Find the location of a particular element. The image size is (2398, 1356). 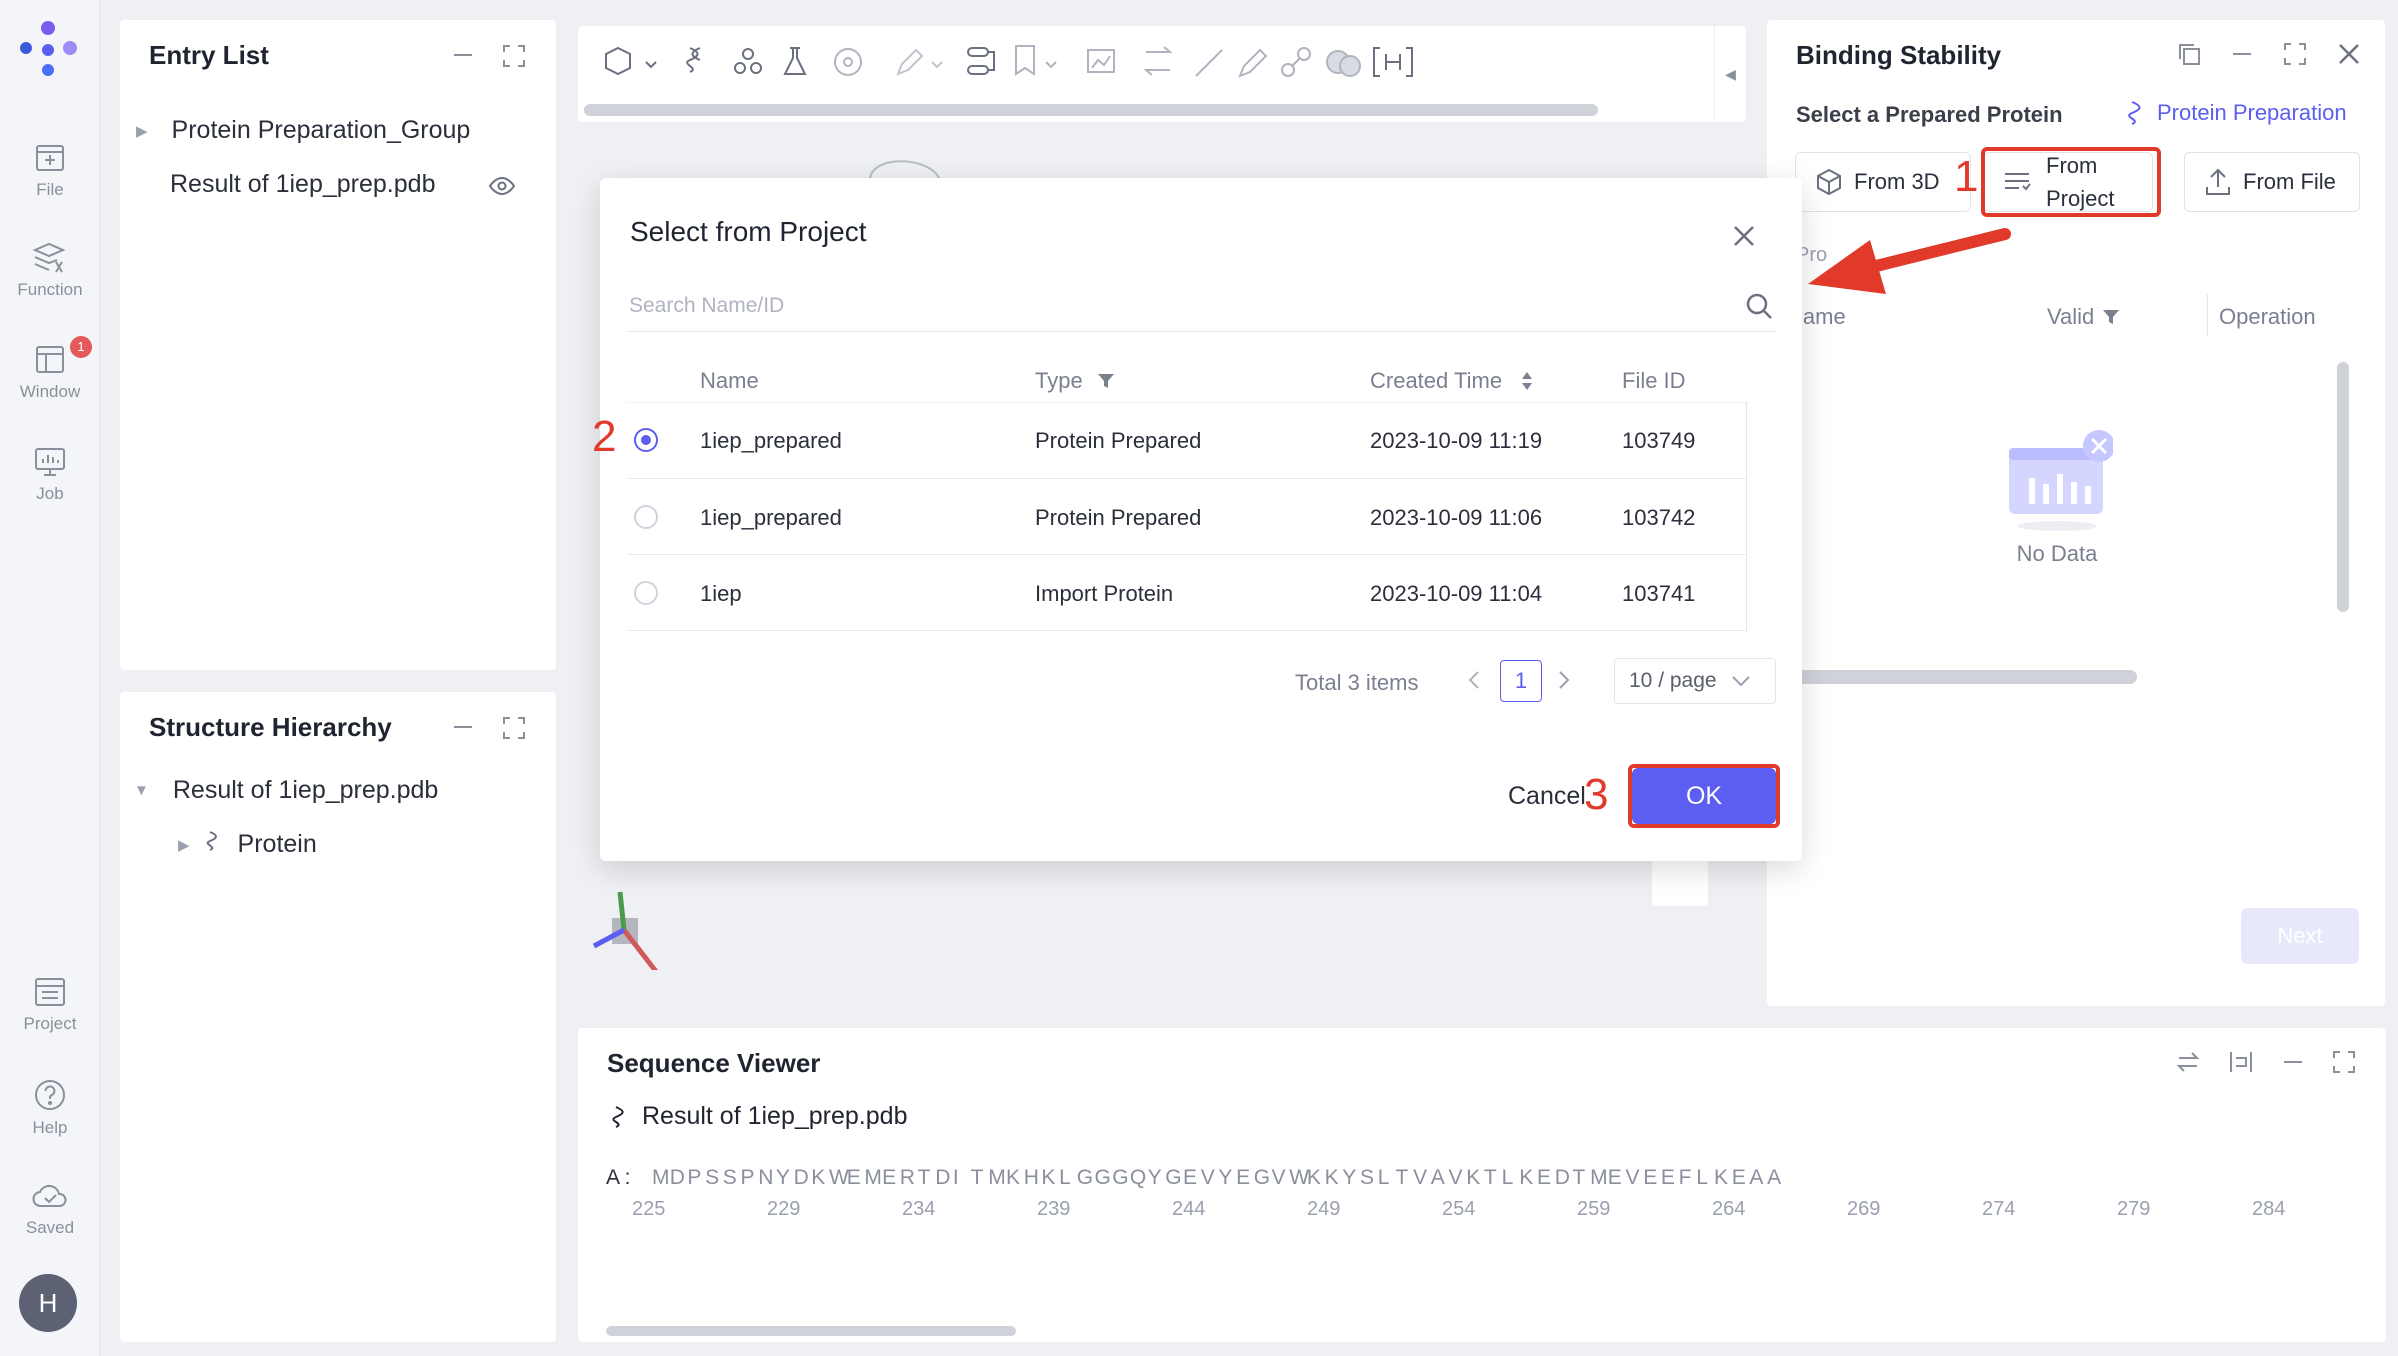

search-icon is located at coordinates (1759, 306).